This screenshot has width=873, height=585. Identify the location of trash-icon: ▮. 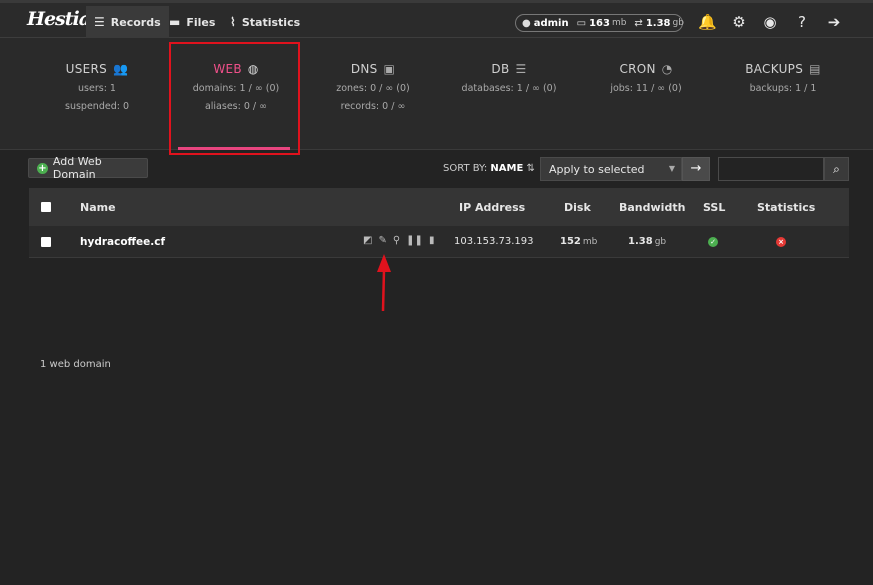
(432, 240).